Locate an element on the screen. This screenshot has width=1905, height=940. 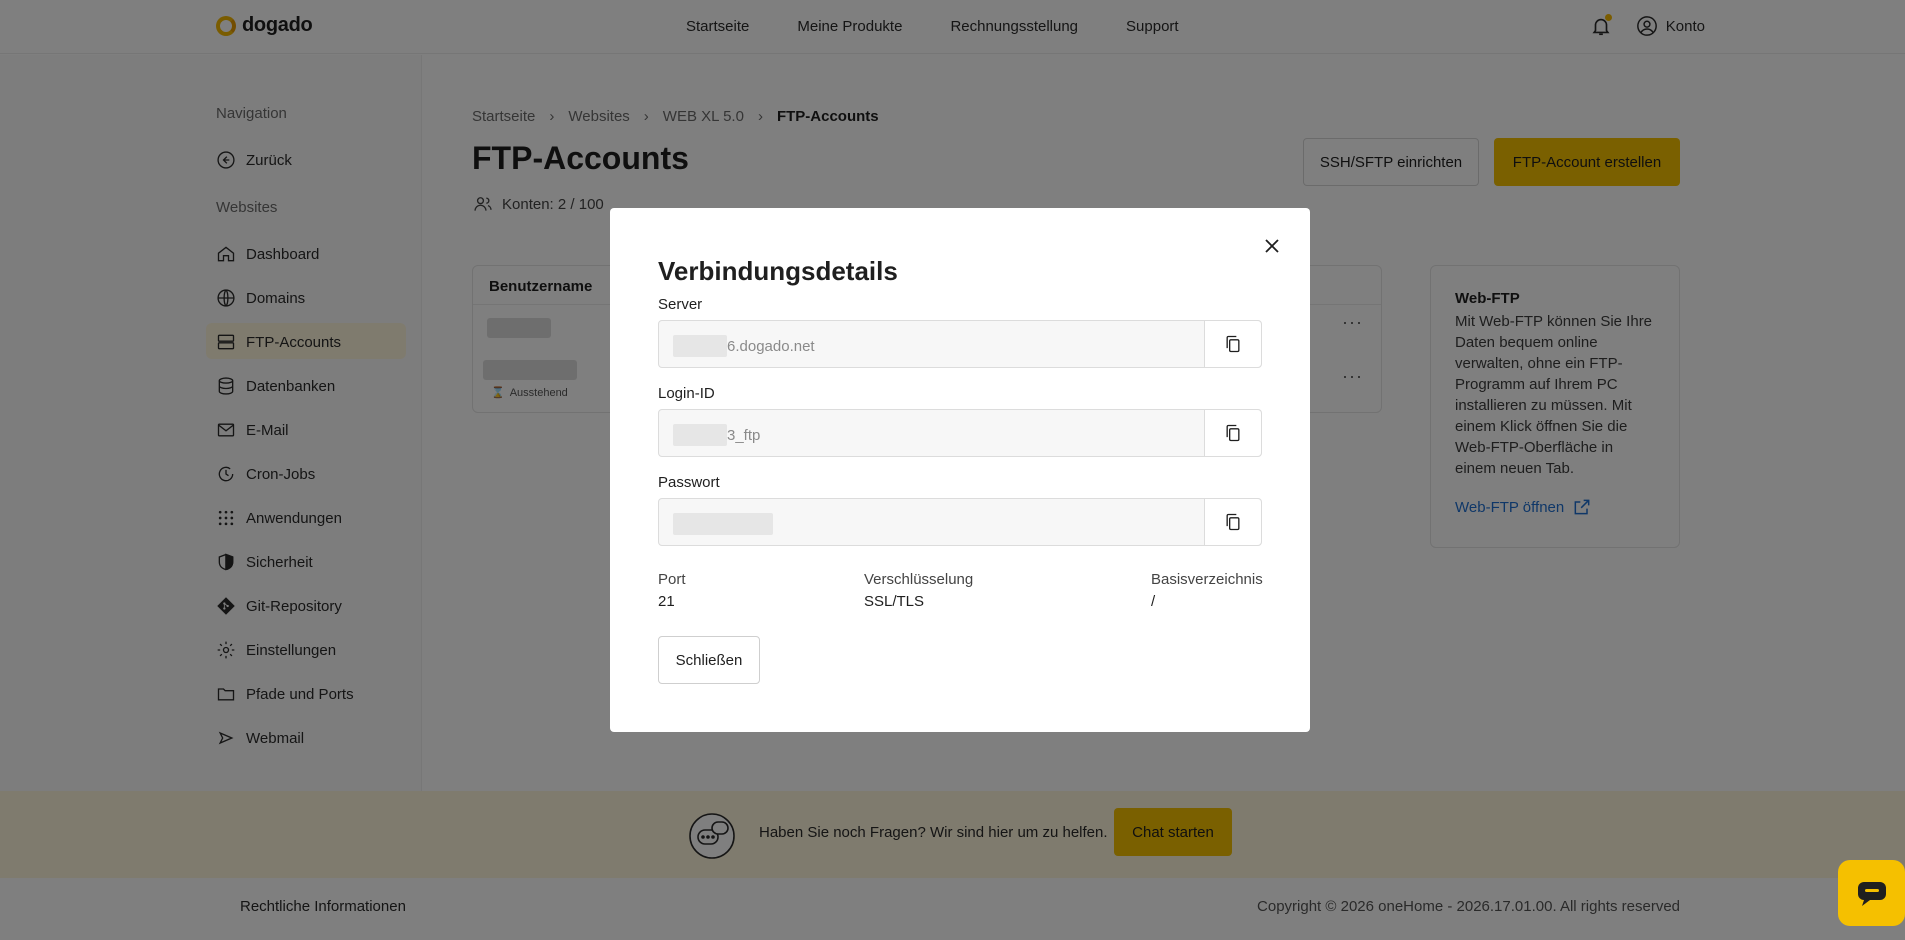
chat-widget-button is located at coordinates (1871, 893).